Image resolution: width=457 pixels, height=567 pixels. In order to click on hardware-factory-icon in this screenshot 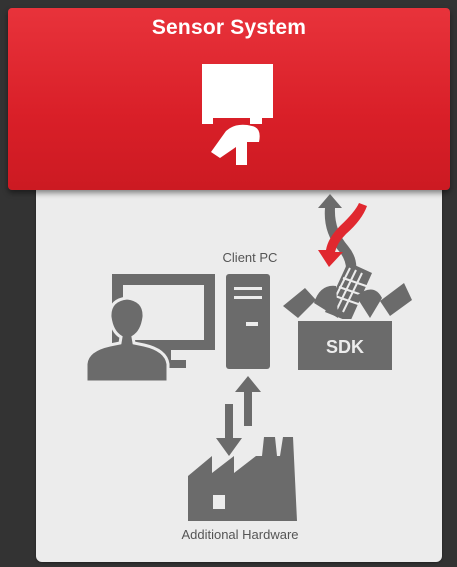, I will do `click(242, 479)`.